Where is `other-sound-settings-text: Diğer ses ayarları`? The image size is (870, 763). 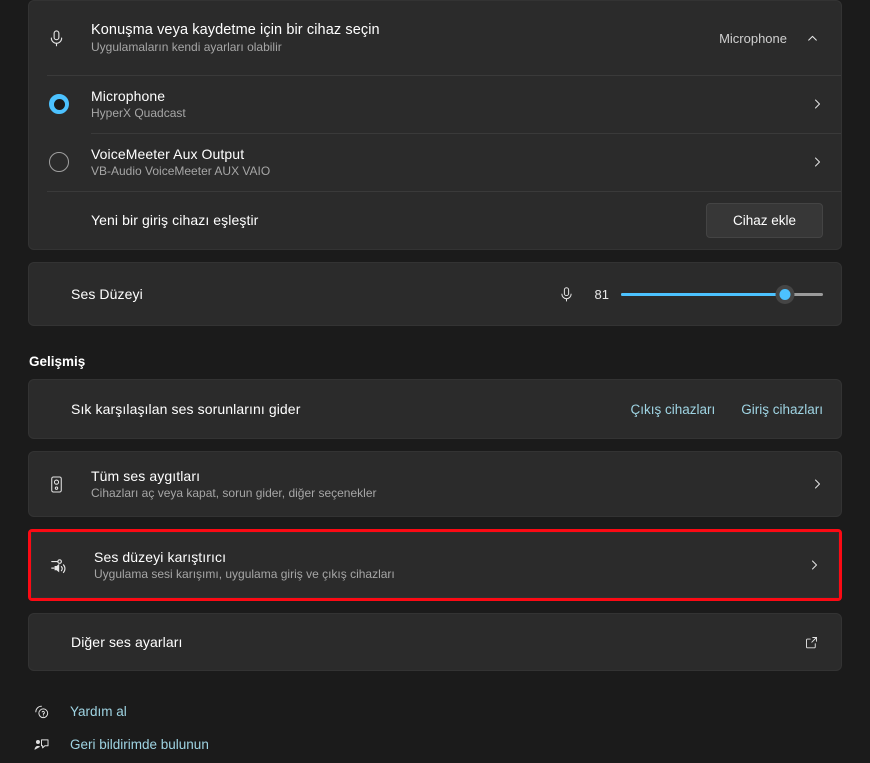
other-sound-settings-text: Diğer ses ayarları is located at coordinates (437, 642).